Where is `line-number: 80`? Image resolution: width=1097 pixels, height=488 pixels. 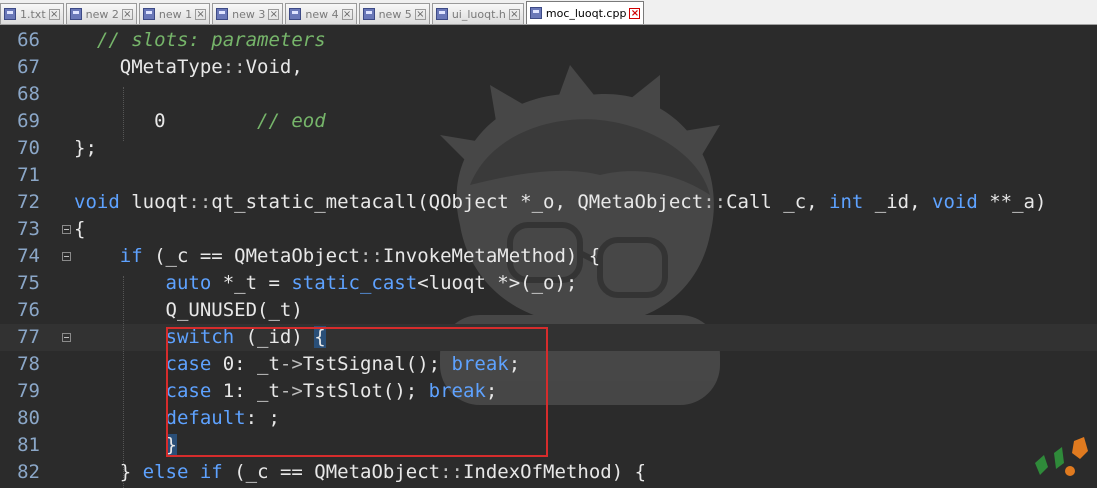
line-number: 80 is located at coordinates (28, 418).